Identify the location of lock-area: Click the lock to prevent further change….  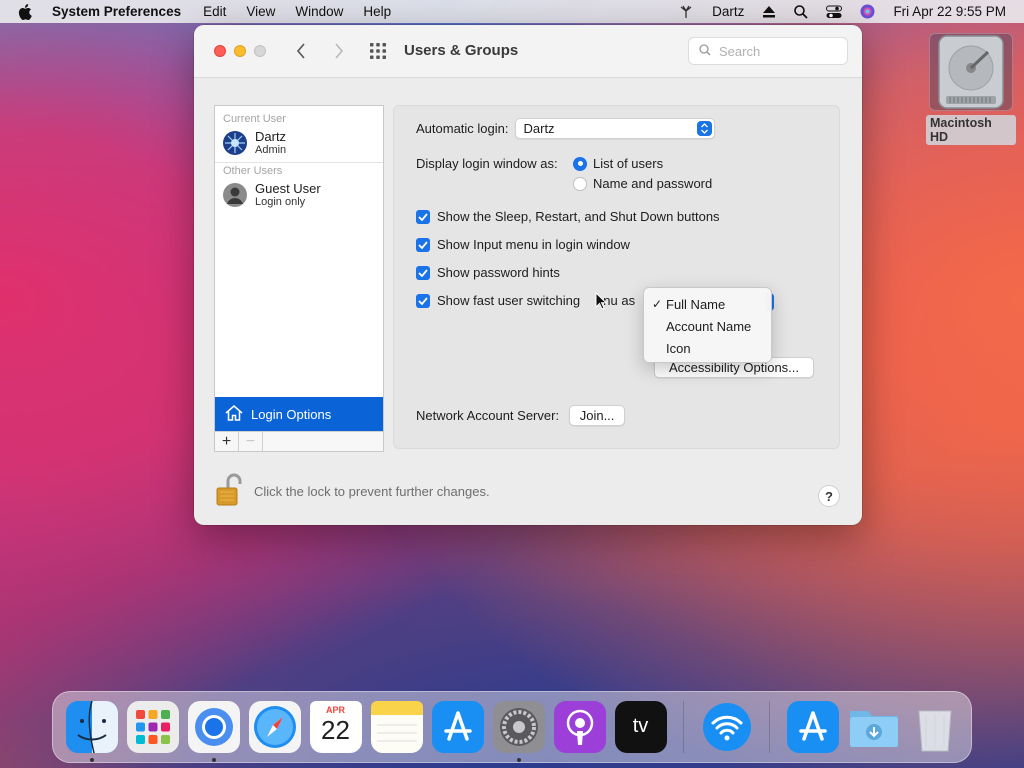
(352, 491).